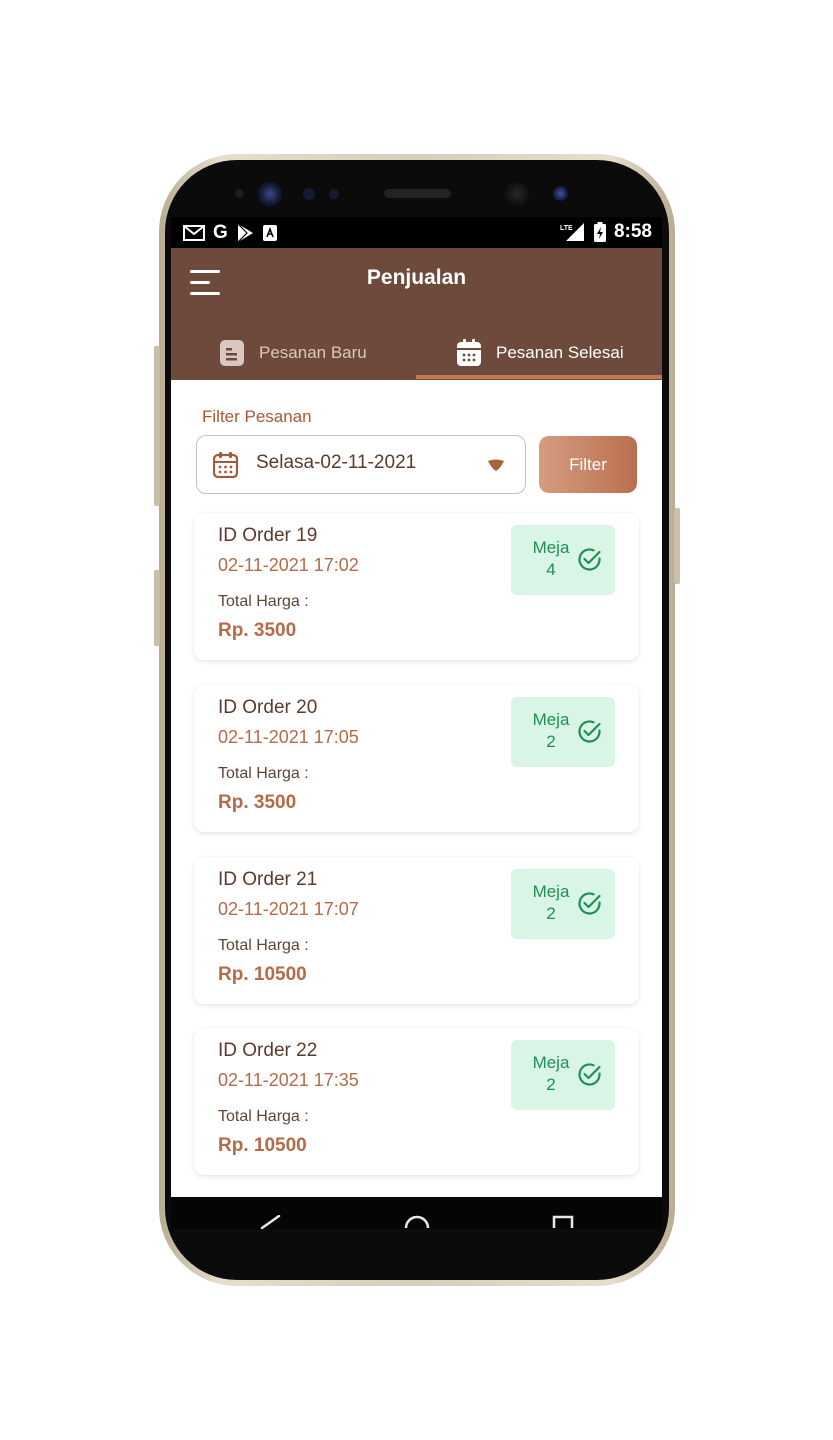  I want to click on table-badge: Meja 4, so click(563, 560).